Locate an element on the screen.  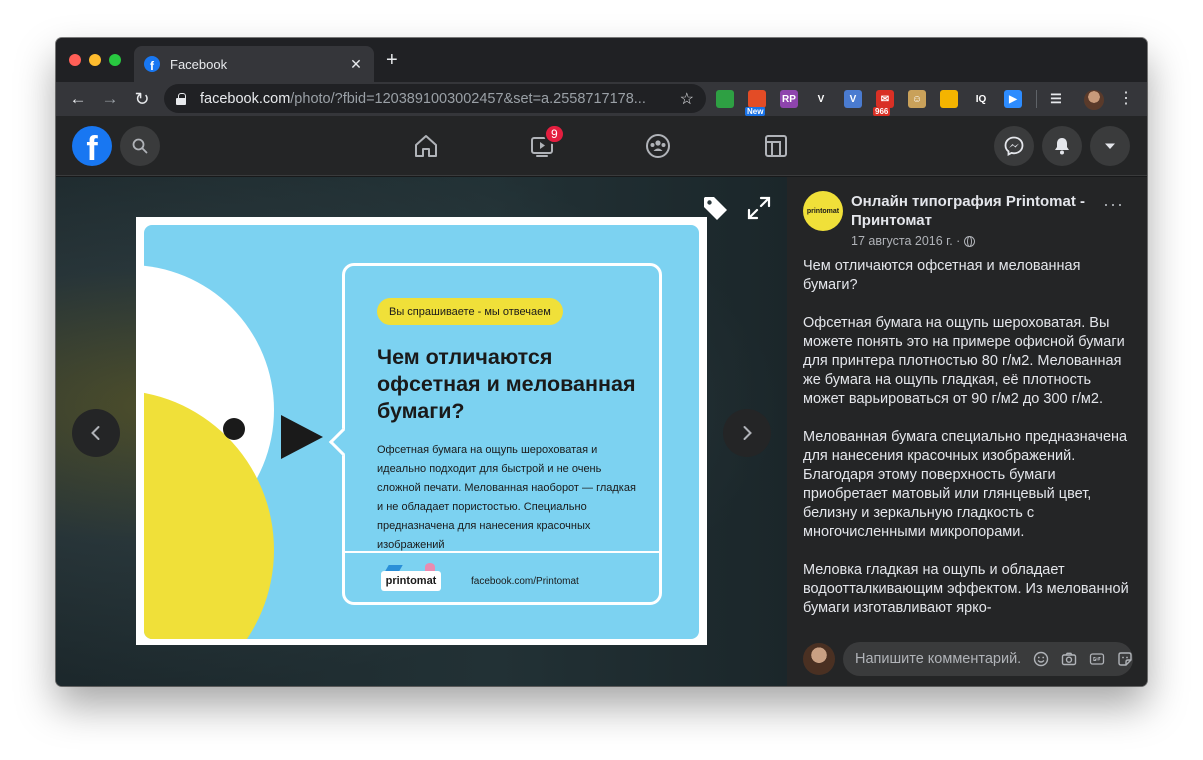
extensions-bar: New RP V V ✉ 966 ☺ IQ ▶ ☰ is located at coordinates (897, 101).